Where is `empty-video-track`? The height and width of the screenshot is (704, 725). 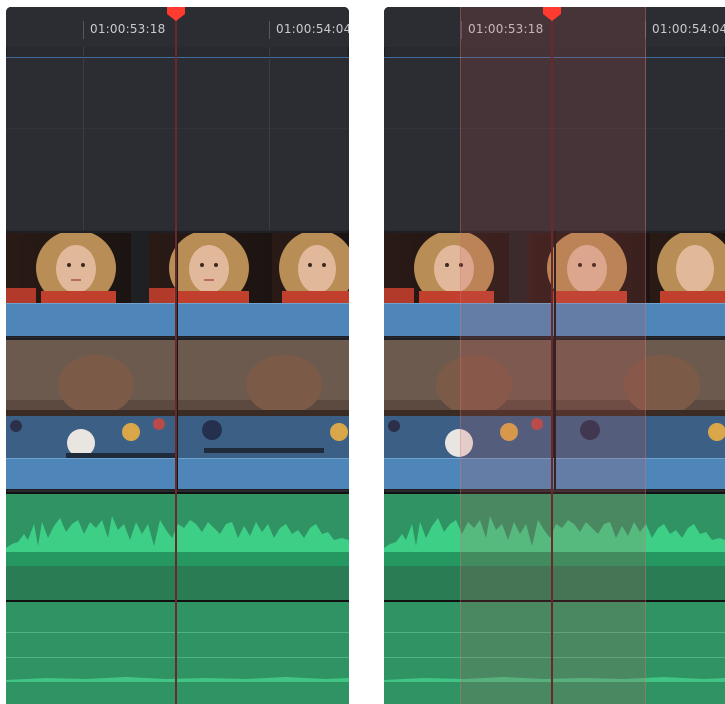 empty-video-track is located at coordinates (177, 144).